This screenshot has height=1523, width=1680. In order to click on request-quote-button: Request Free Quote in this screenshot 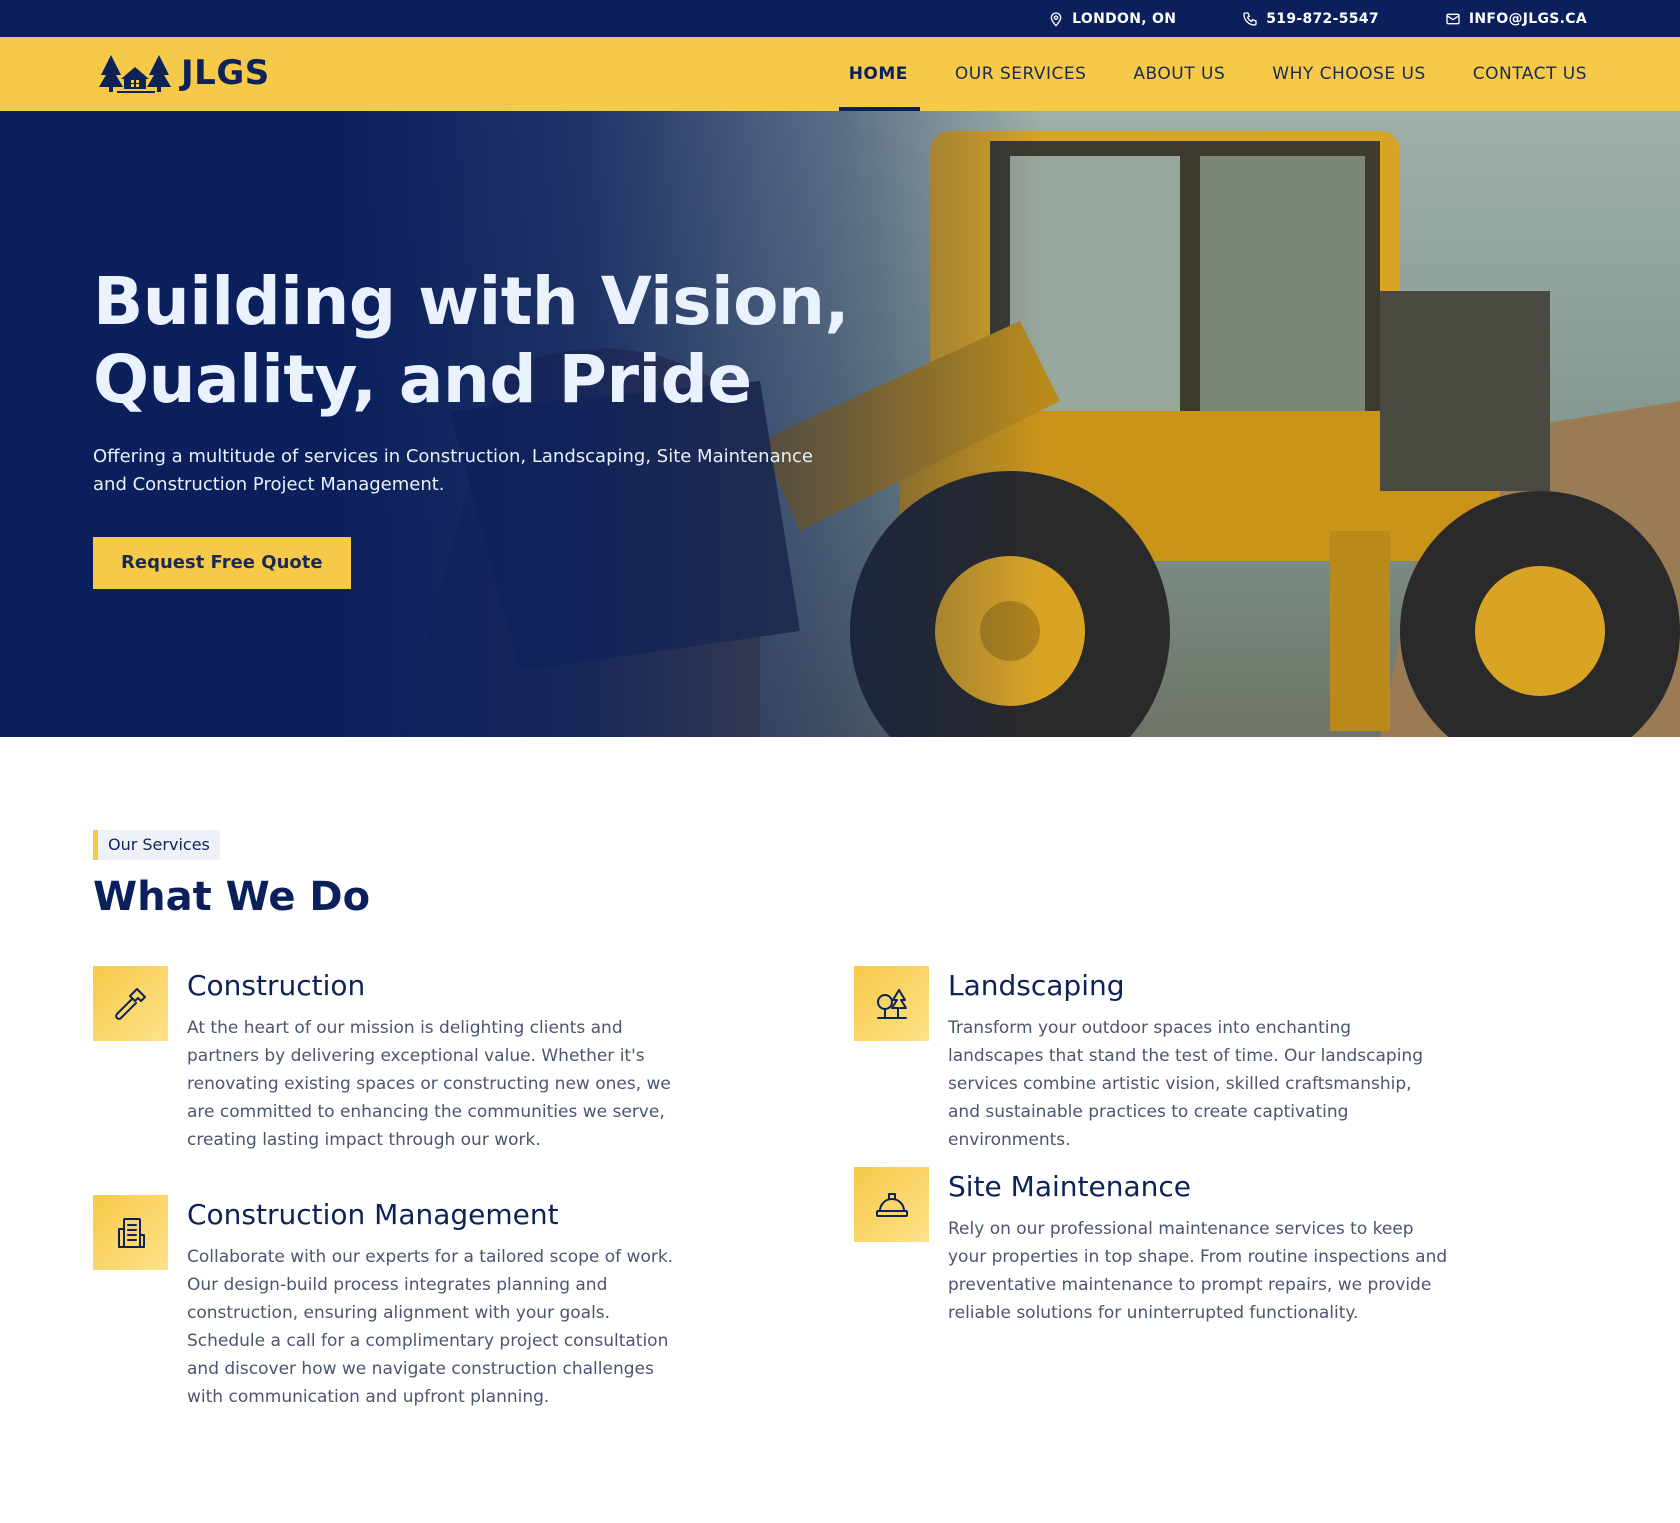, I will do `click(222, 563)`.